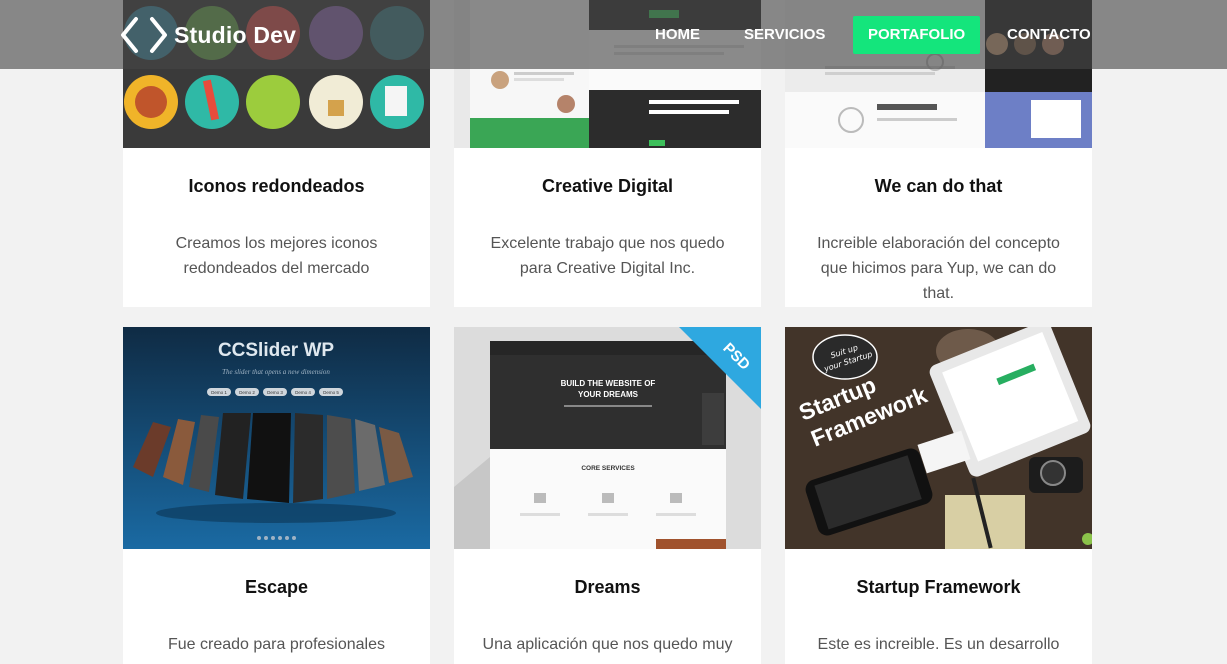  I want to click on thumb-headline: BUILD THE WEBSITE OF, so click(608, 383).